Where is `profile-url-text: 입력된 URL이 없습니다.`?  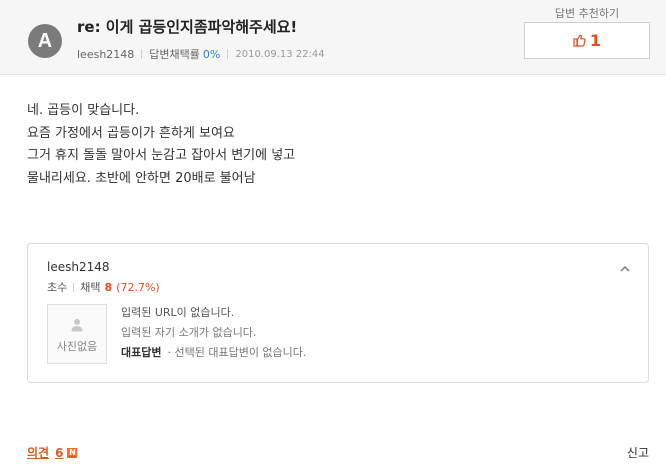 profile-url-text: 입력된 URL이 없습니다. is located at coordinates (178, 312).